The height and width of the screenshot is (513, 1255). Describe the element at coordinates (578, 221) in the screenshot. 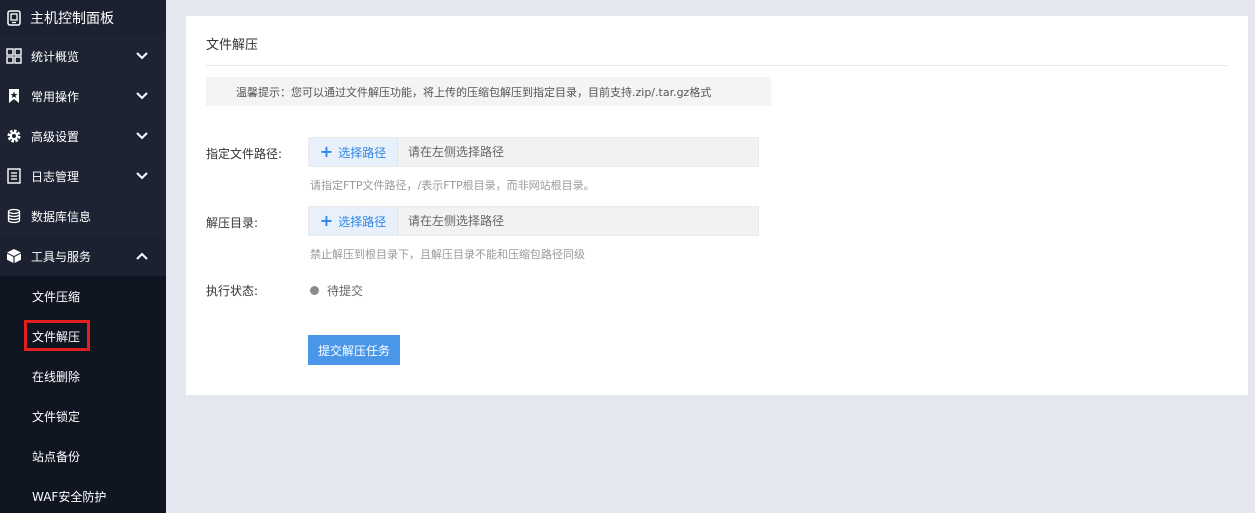

I see `extract-dir-input` at that location.